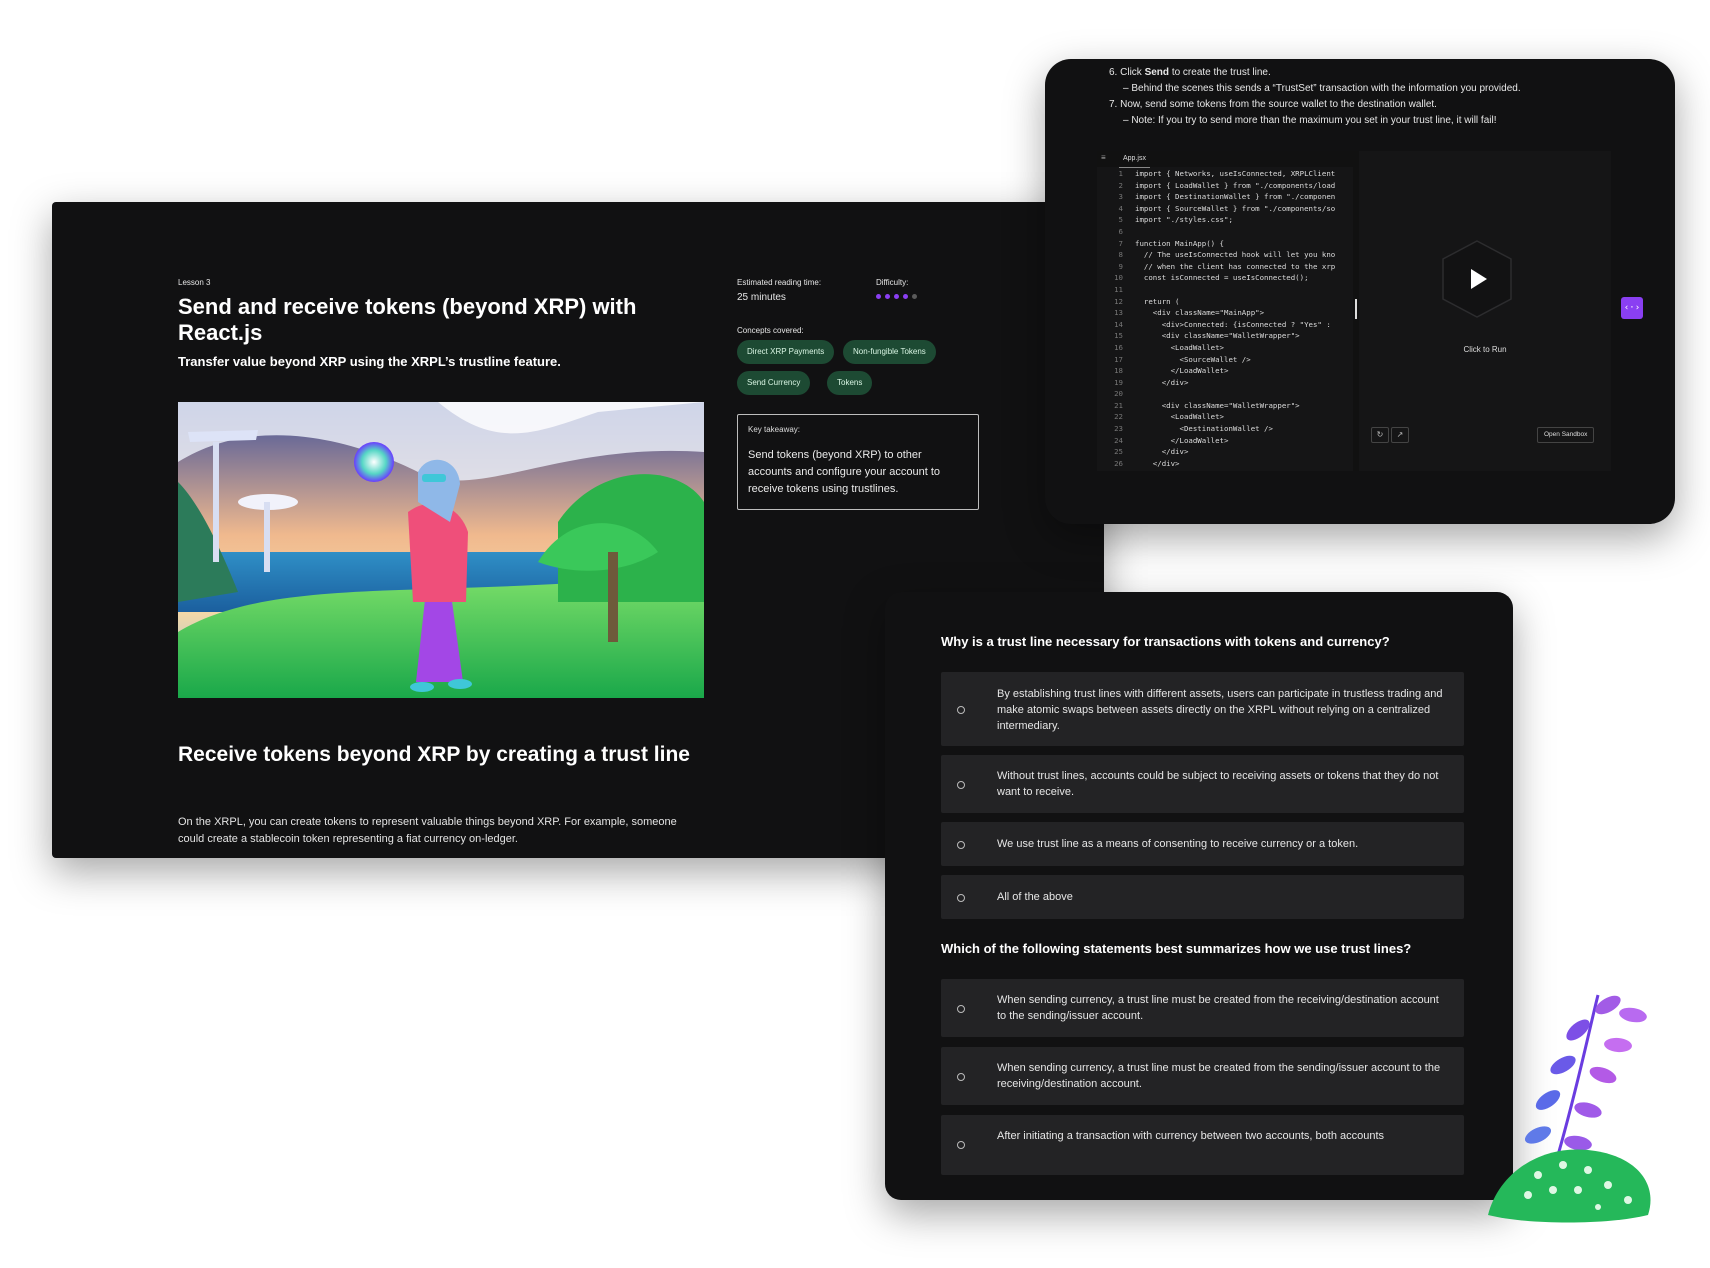 This screenshot has height=1268, width=1710. What do you see at coordinates (1118, 278) in the screenshot?
I see `line-number: 10` at bounding box center [1118, 278].